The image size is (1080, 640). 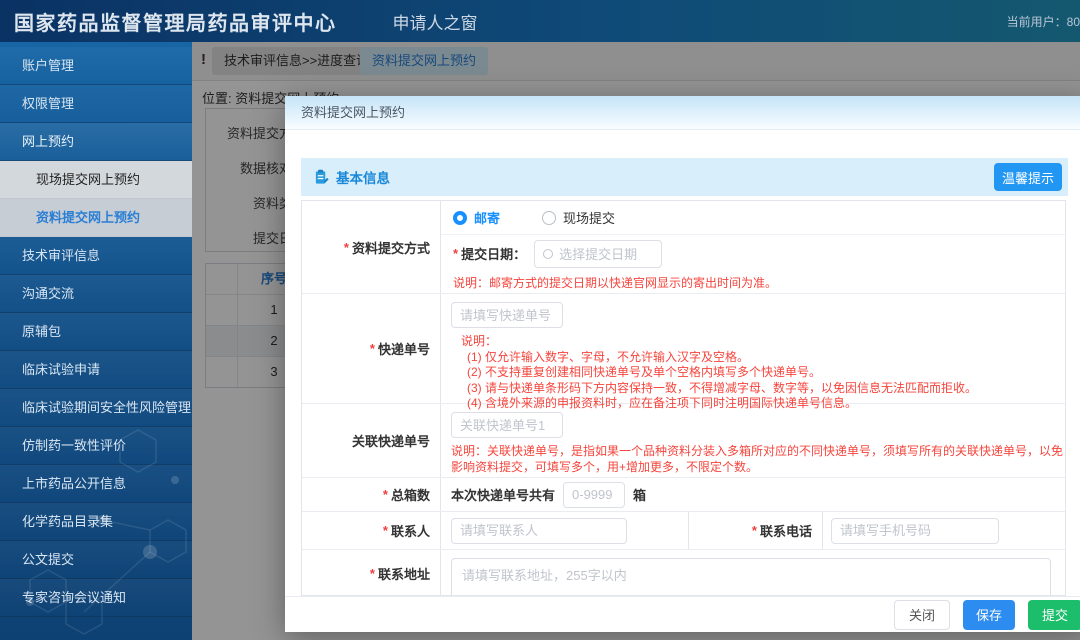 I want to click on app-title: 国家药品监督管理局药品审评中心, so click(x=175, y=23).